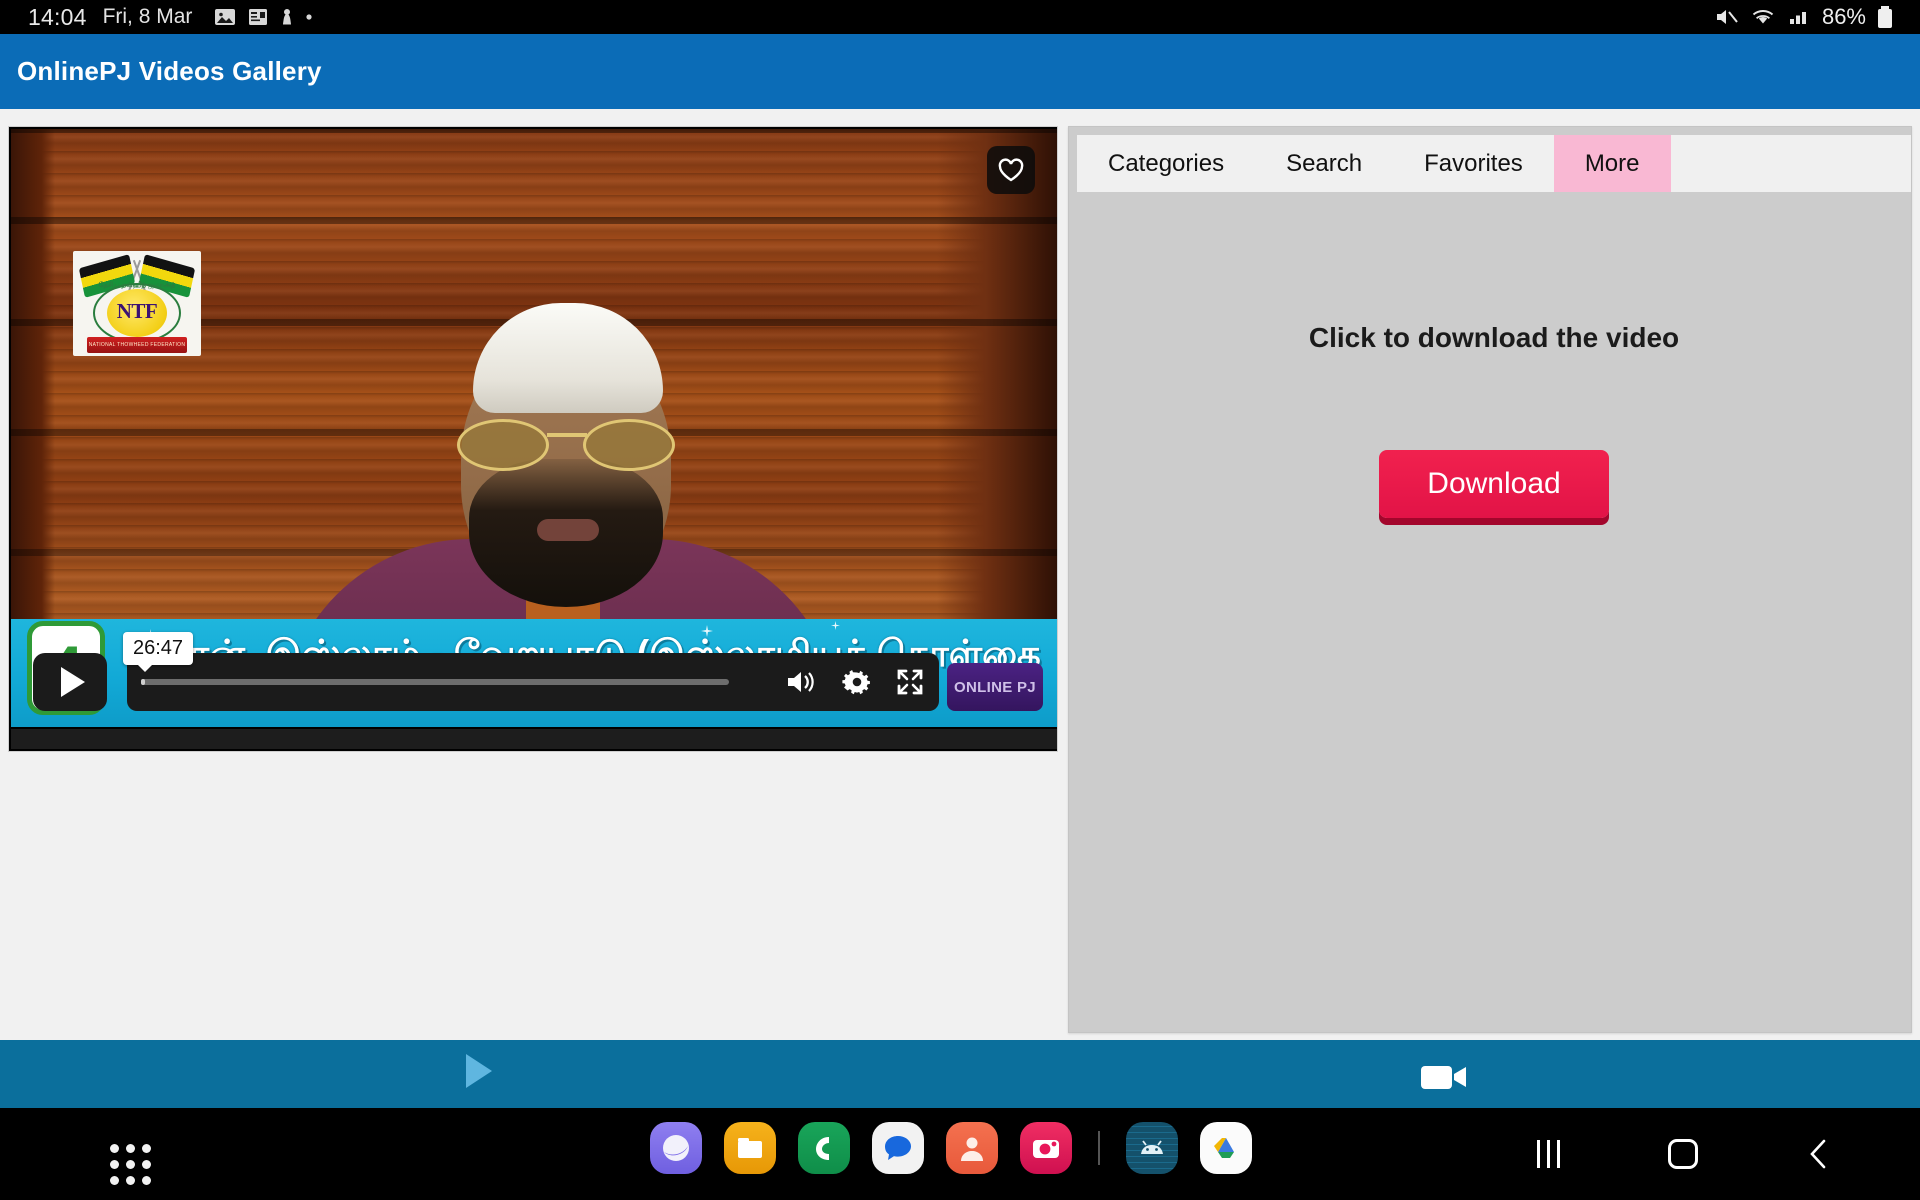 Image resolution: width=1920 pixels, height=1200 pixels. Describe the element at coordinates (824, 1148) in the screenshot. I see `phone-icon` at that location.